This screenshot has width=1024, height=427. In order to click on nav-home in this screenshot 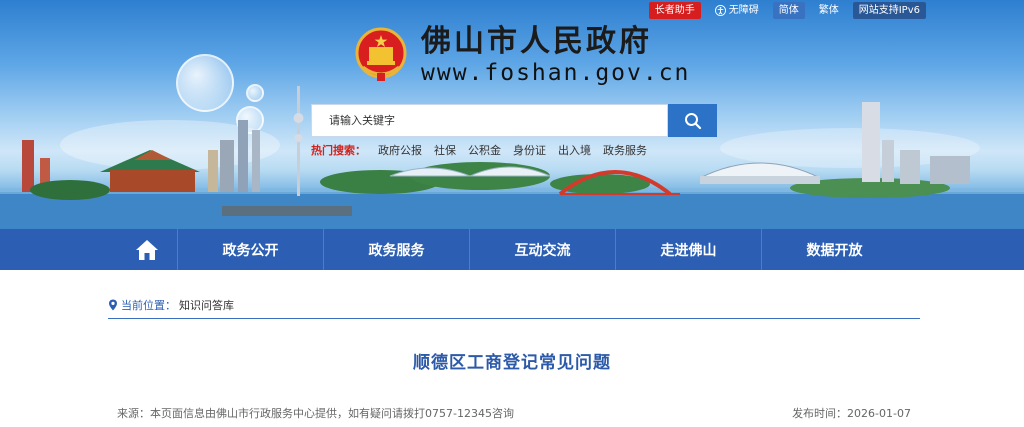, I will do `click(147, 249)`.